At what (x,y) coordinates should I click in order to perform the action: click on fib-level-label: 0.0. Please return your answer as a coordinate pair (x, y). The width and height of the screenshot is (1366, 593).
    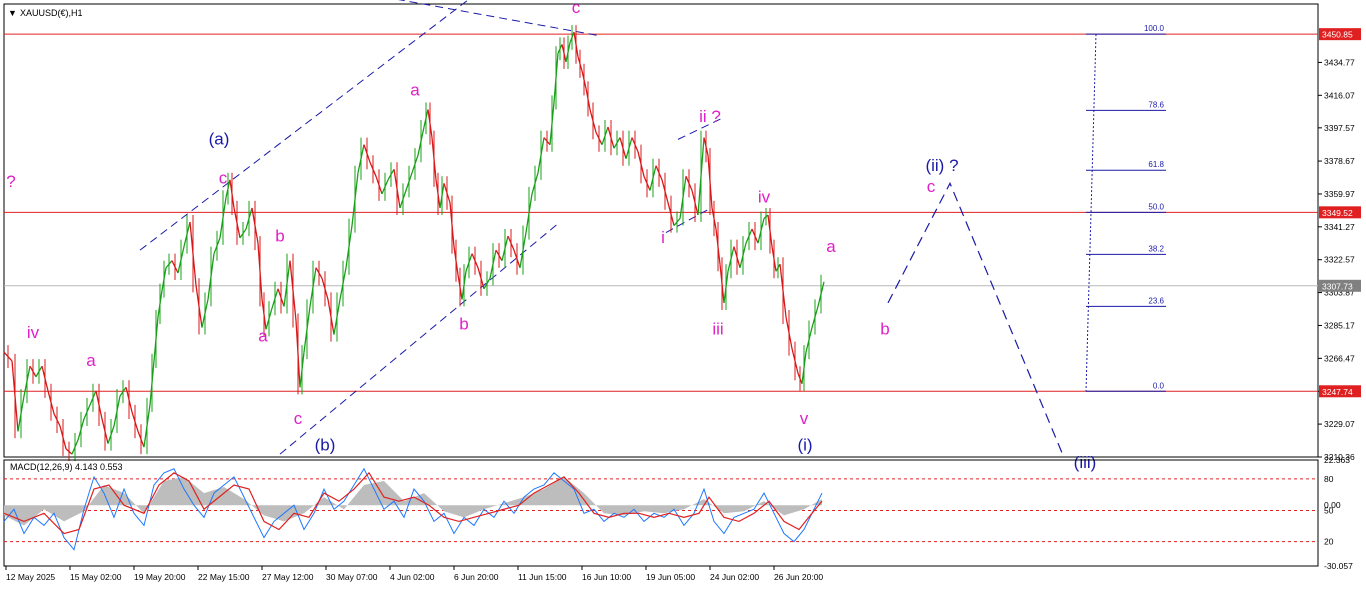
    Looking at the image, I should click on (1159, 385).